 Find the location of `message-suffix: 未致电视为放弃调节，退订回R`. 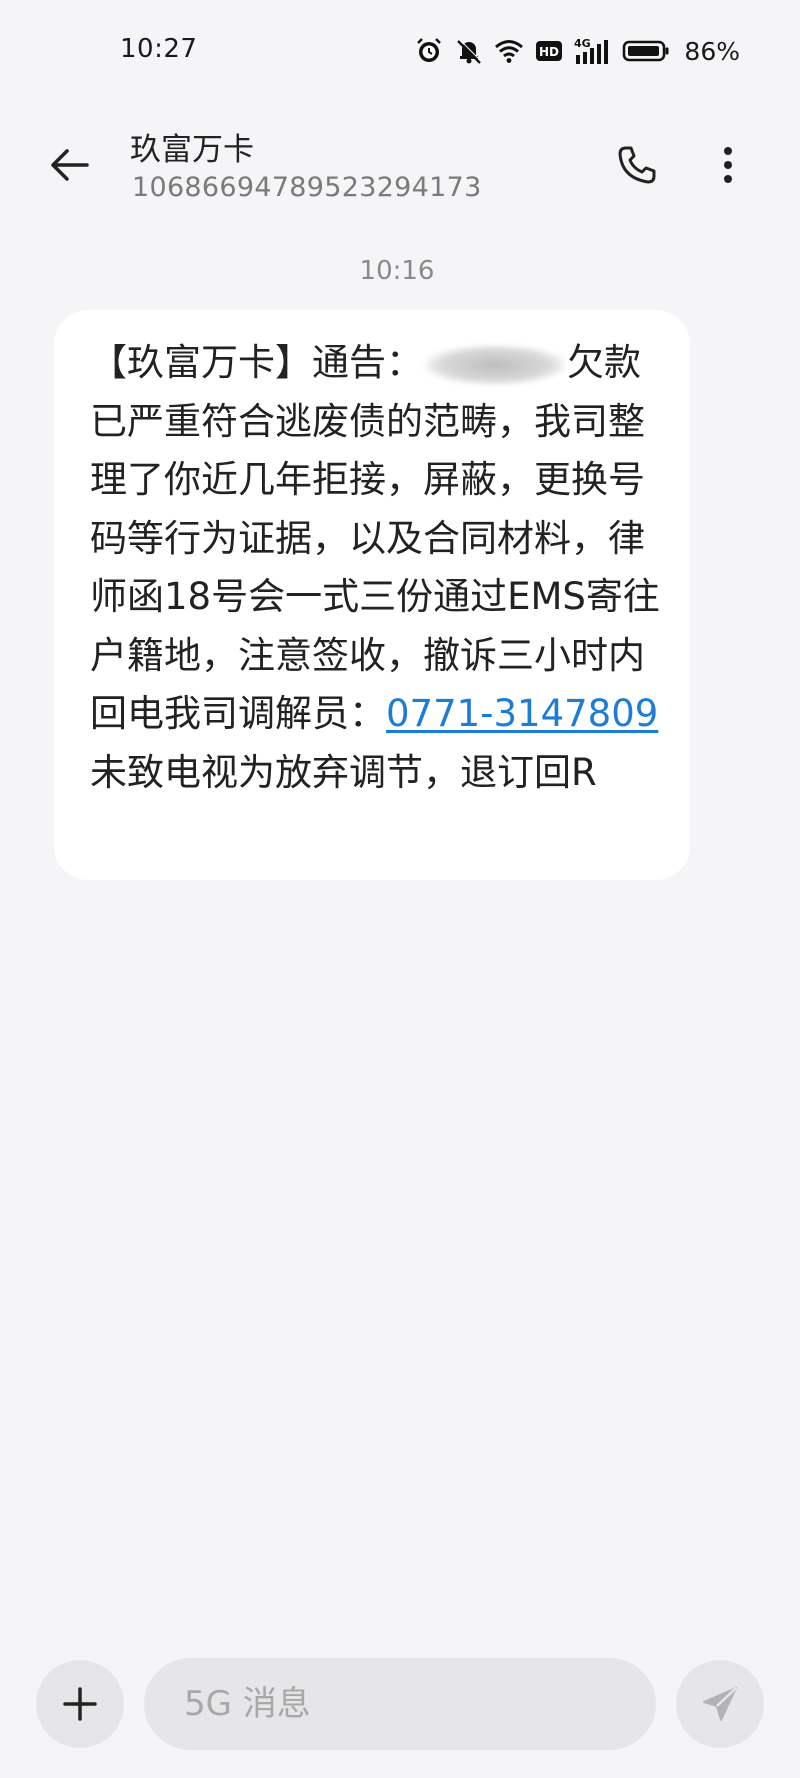

message-suffix: 未致电视为放弃调节，退订回R is located at coordinates (343, 772).